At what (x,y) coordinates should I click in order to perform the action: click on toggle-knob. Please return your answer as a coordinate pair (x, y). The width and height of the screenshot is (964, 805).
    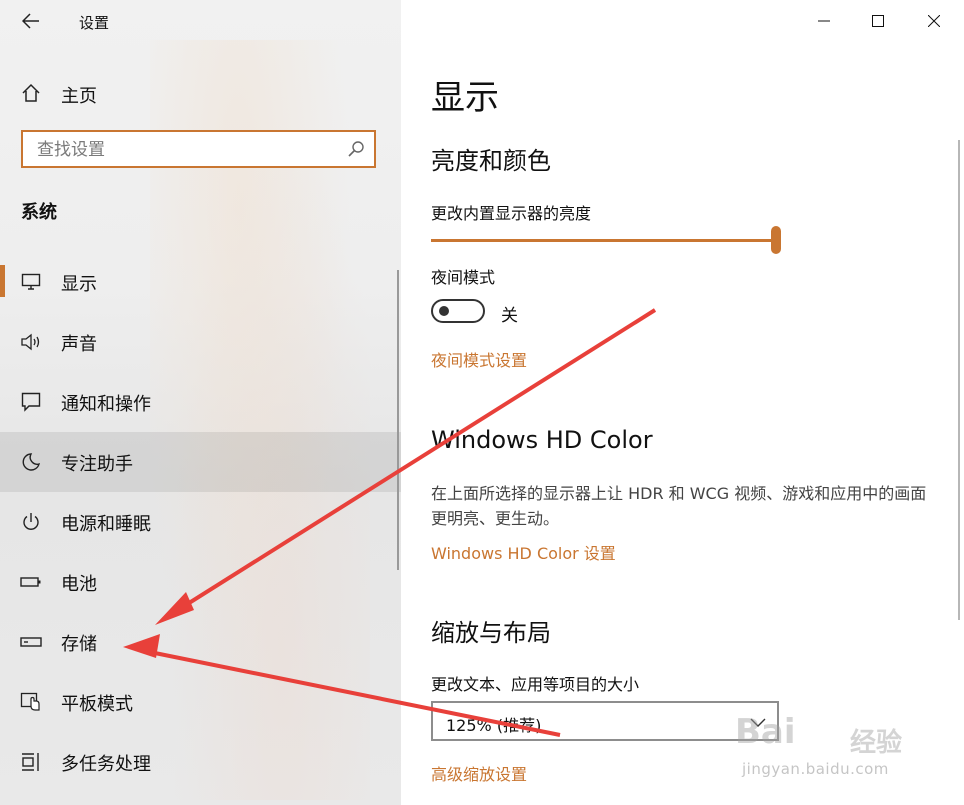
    Looking at the image, I should click on (444, 311).